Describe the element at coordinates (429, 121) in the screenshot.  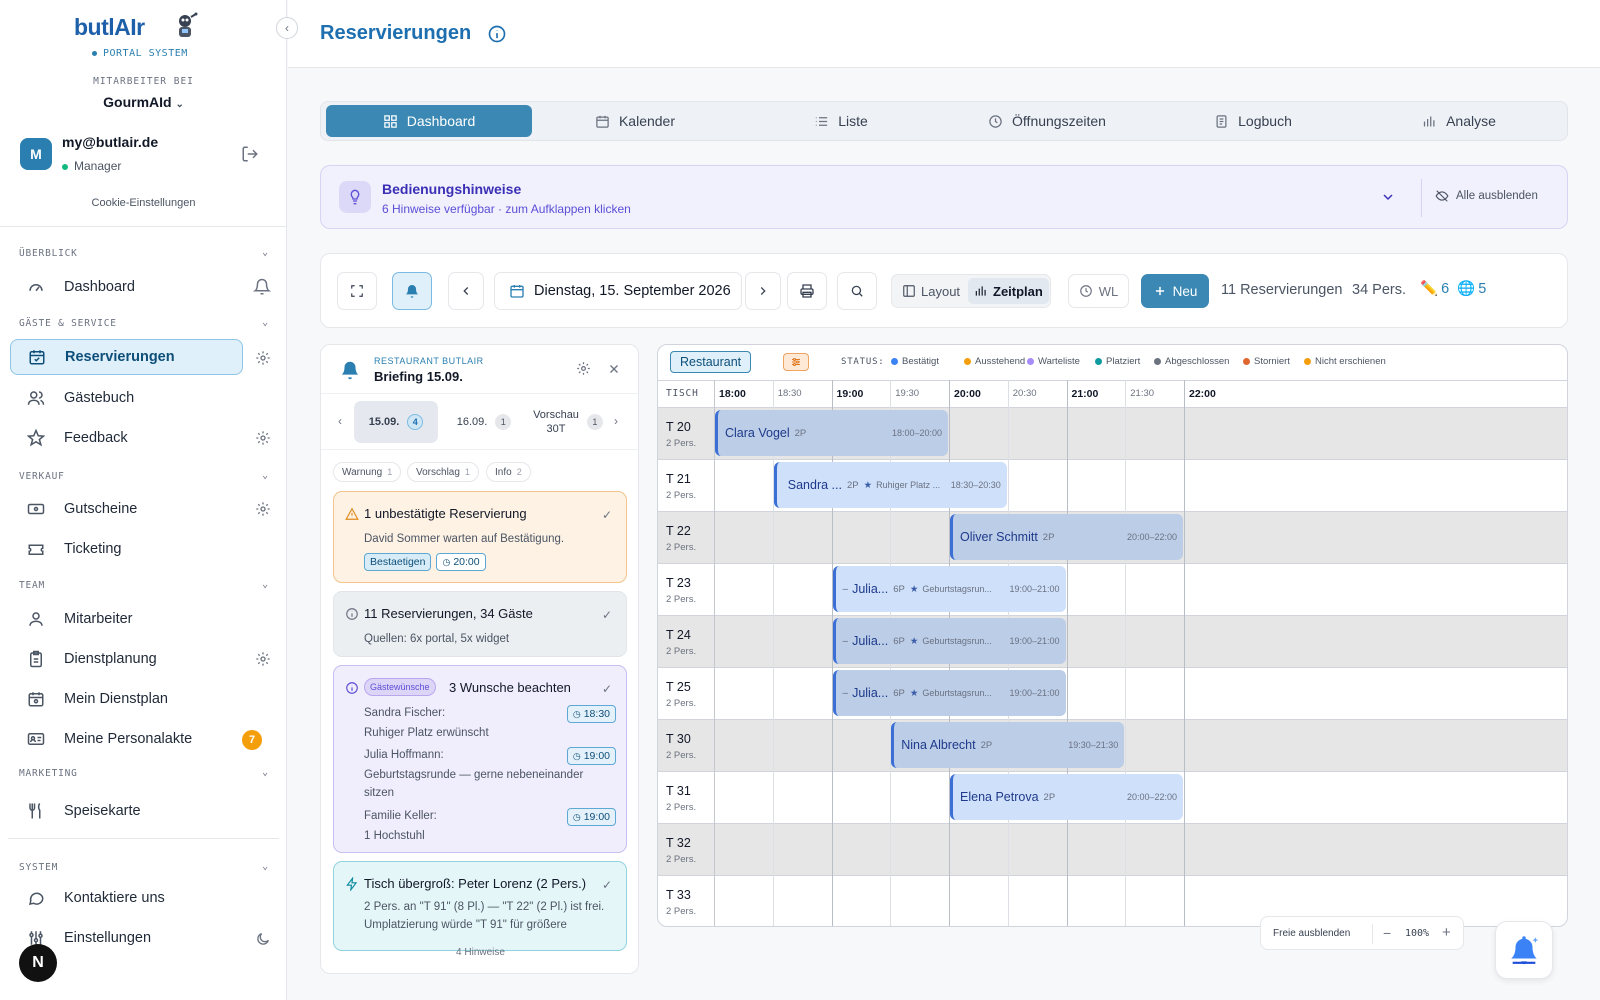
I see `tab-dashboard: Dashboard` at that location.